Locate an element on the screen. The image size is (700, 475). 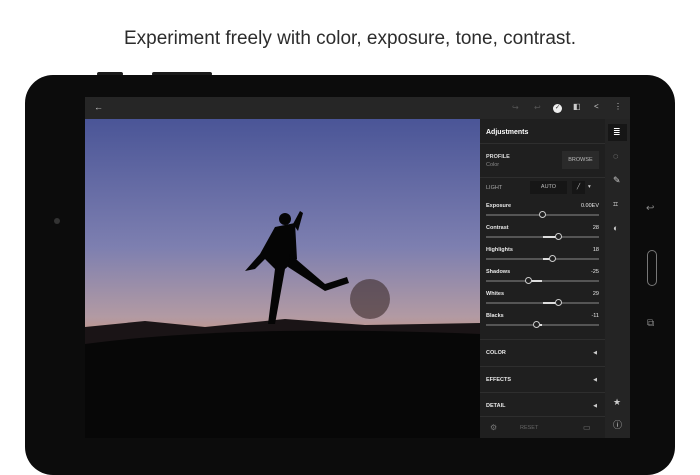
recents-nav-icon: ⧉ is located at coordinates (650, 324).